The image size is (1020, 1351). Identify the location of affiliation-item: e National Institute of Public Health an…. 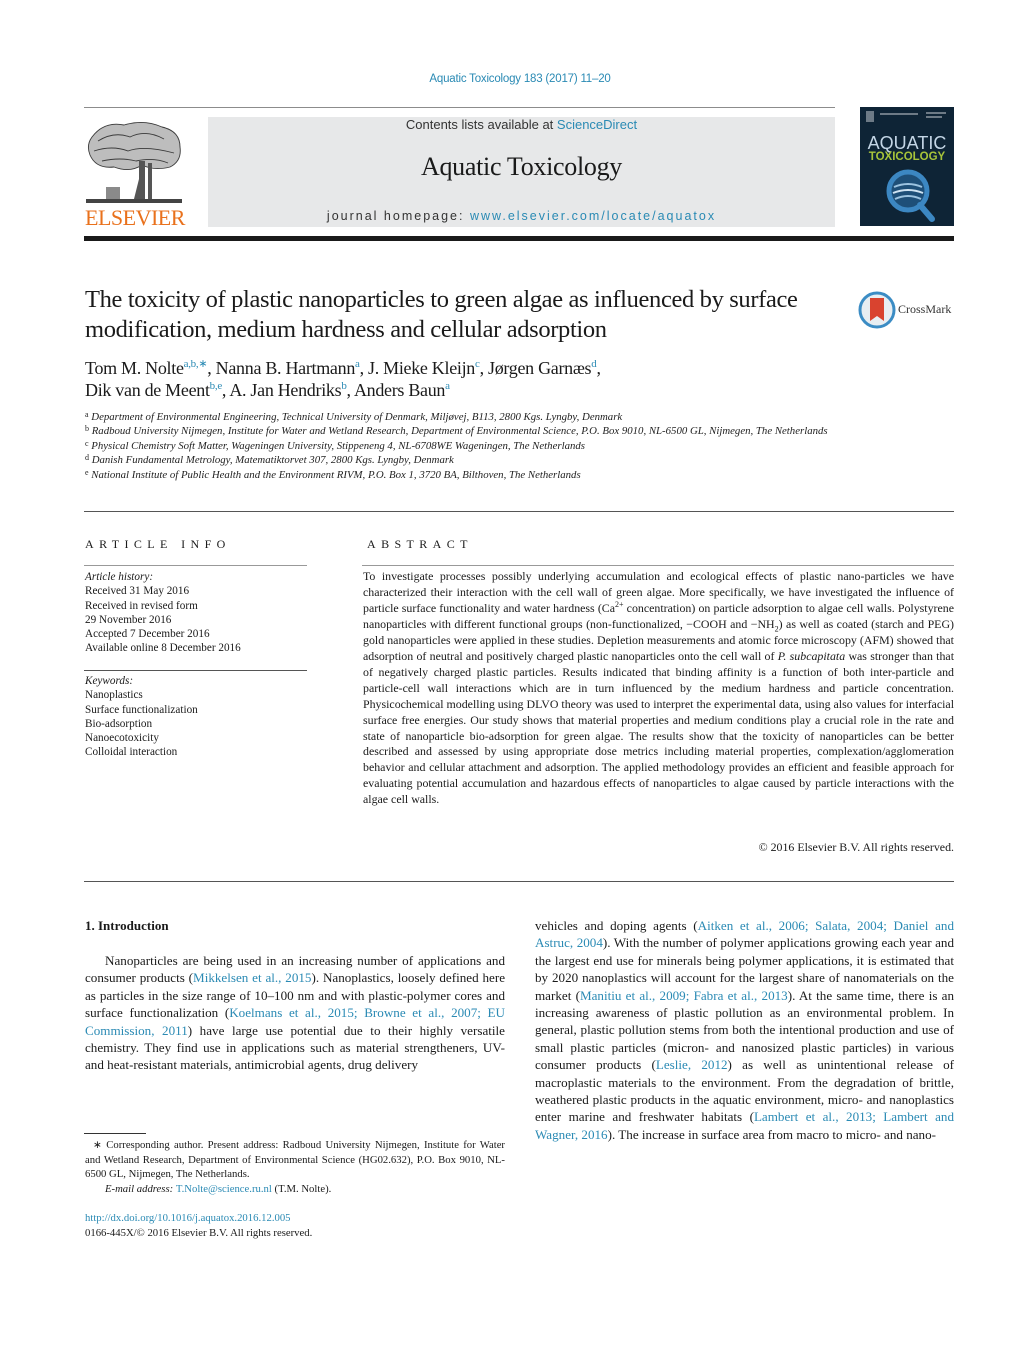
(465, 475).